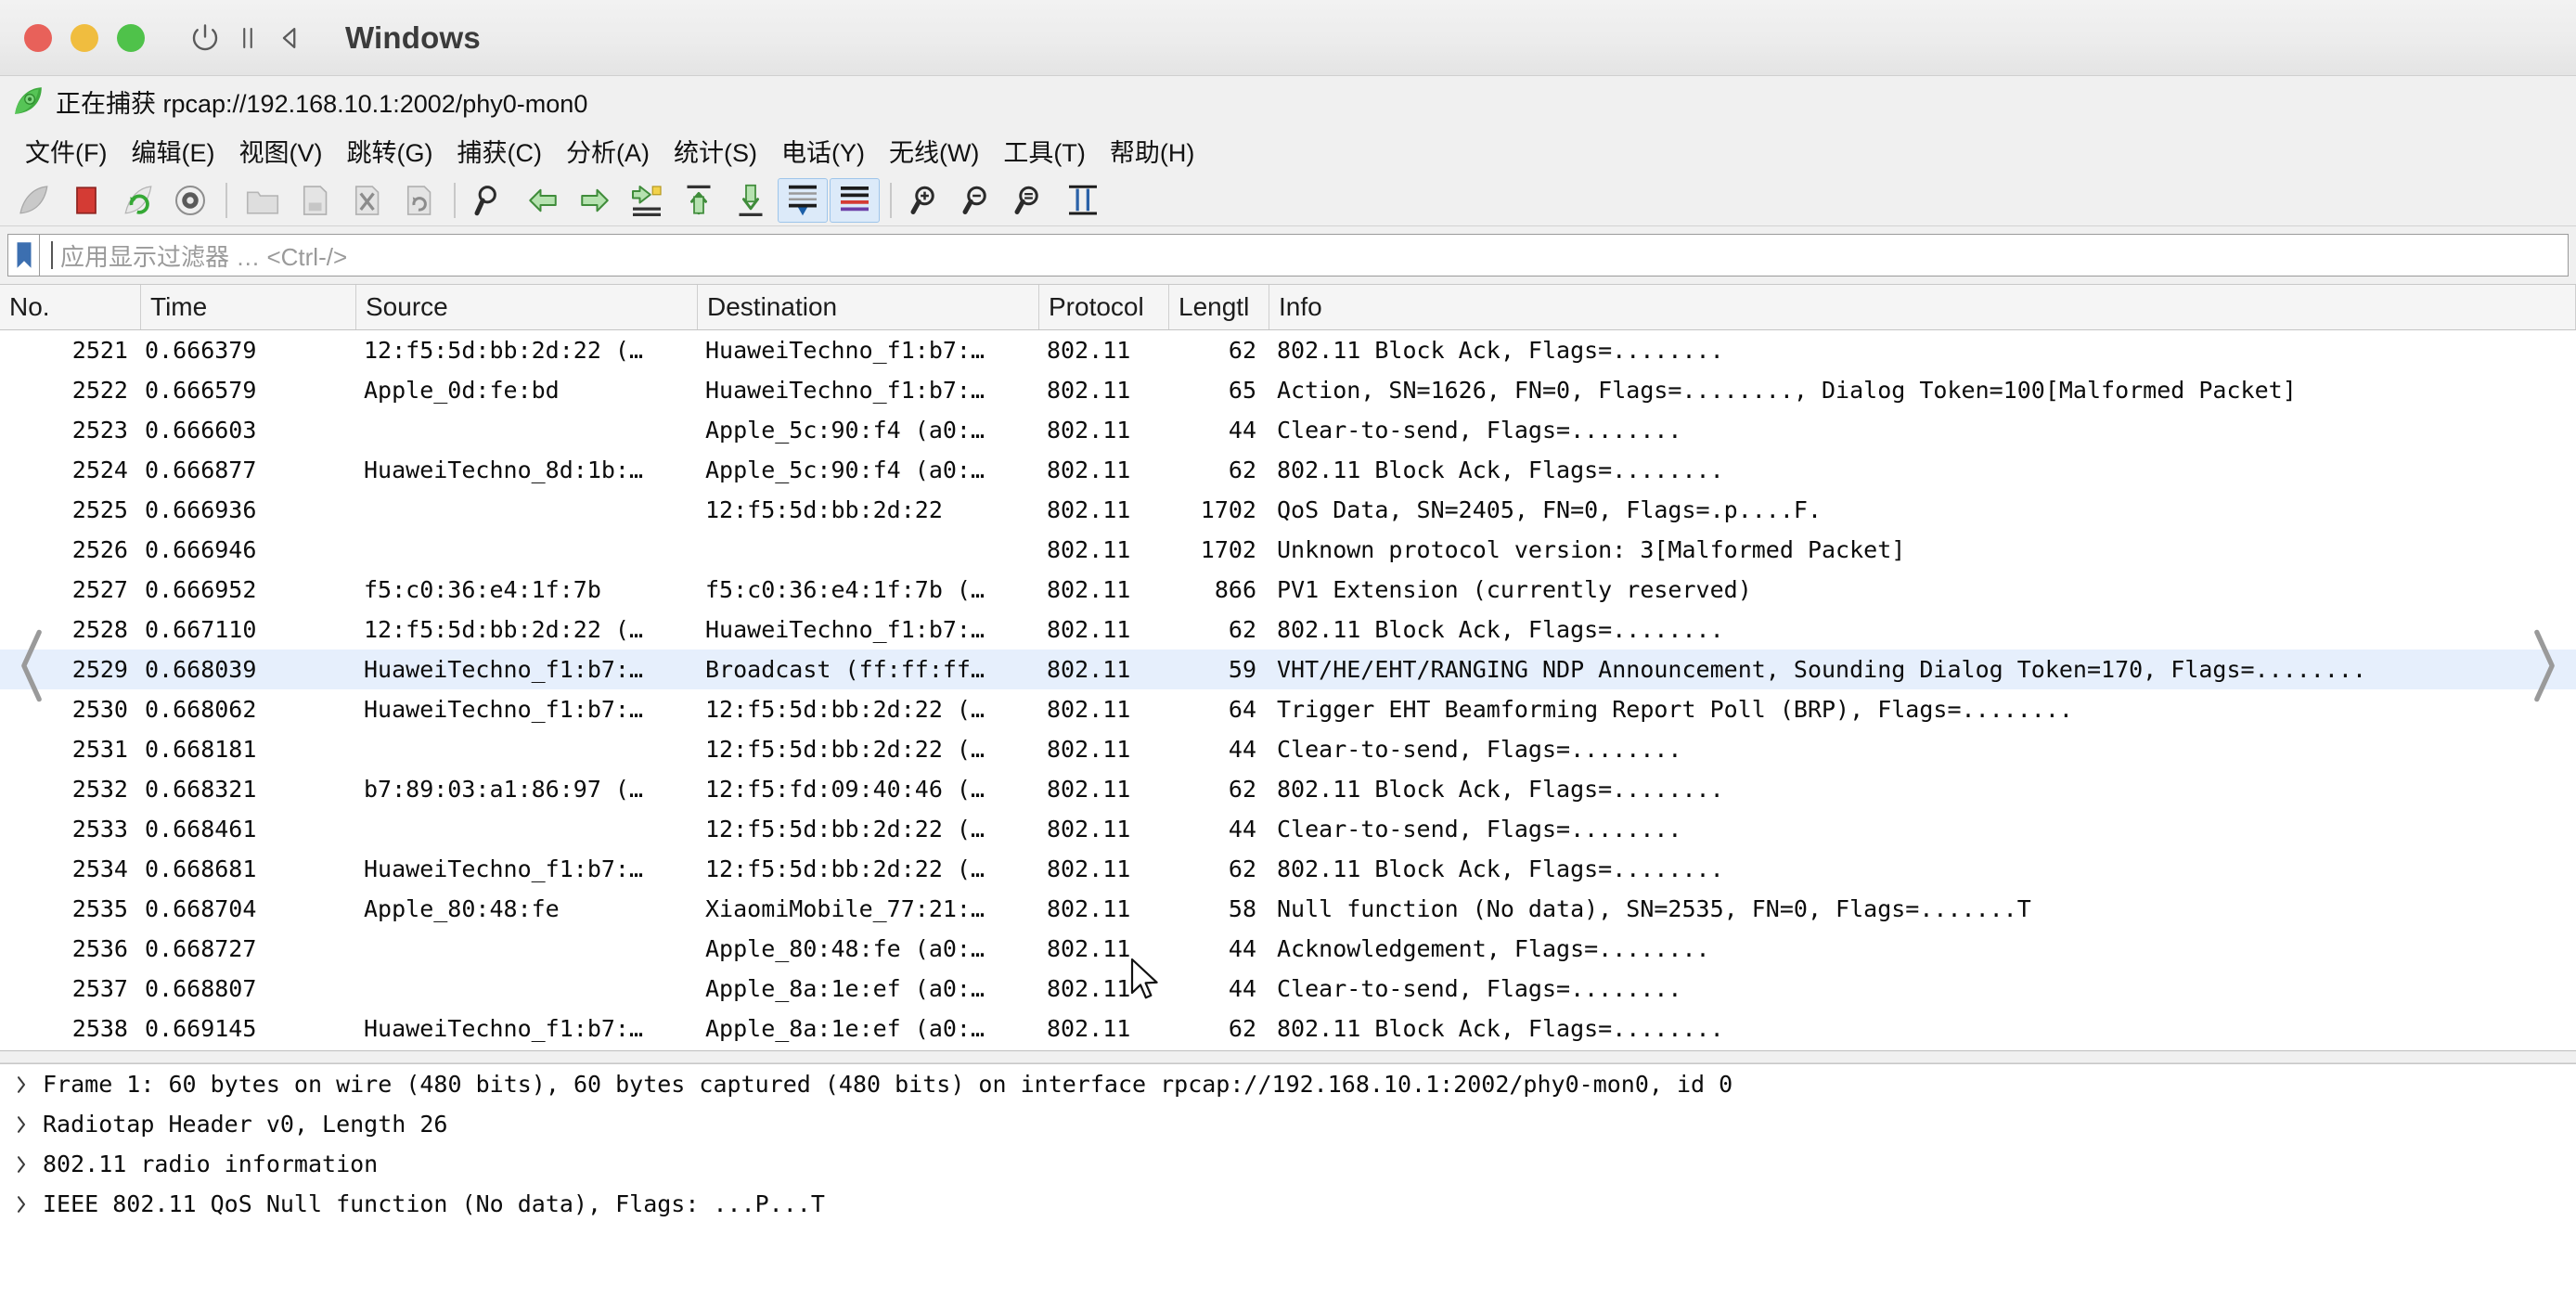  I want to click on minimize-button, so click(85, 37).